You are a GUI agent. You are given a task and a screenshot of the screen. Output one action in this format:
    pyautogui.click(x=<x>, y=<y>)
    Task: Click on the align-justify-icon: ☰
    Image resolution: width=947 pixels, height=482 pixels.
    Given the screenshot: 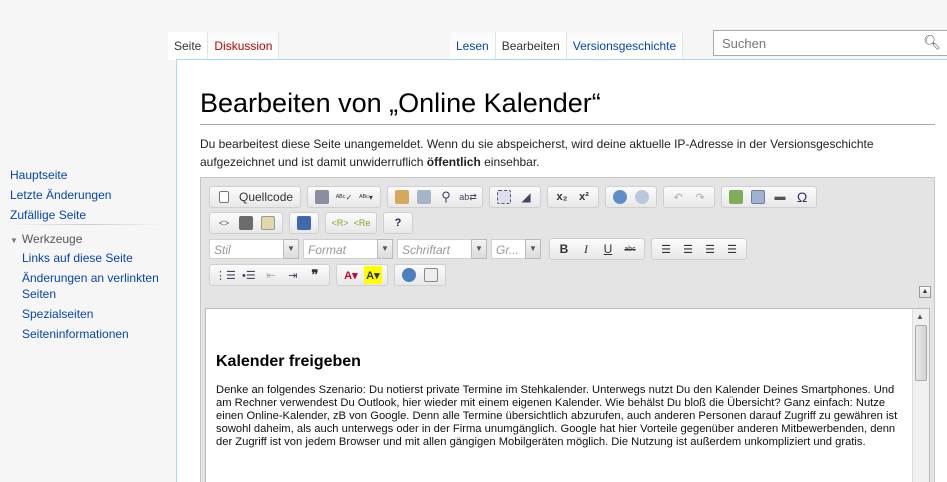 What is the action you would take?
    pyautogui.click(x=732, y=249)
    